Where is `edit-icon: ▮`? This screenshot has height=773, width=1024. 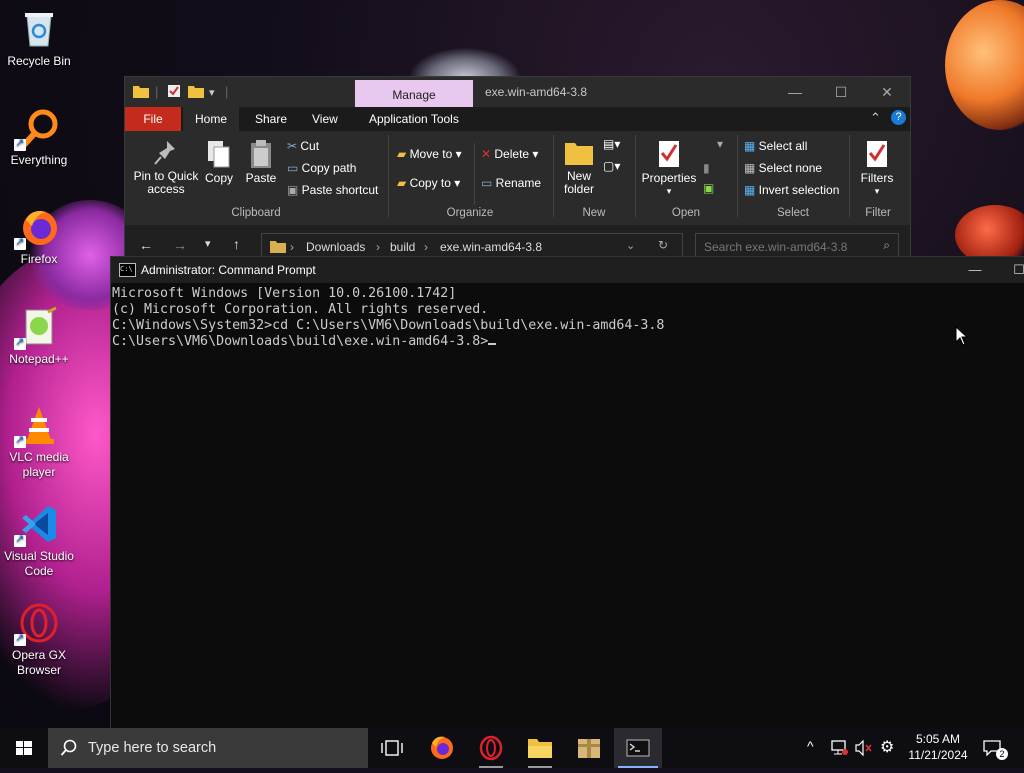
edit-icon: ▮ is located at coordinates (706, 168).